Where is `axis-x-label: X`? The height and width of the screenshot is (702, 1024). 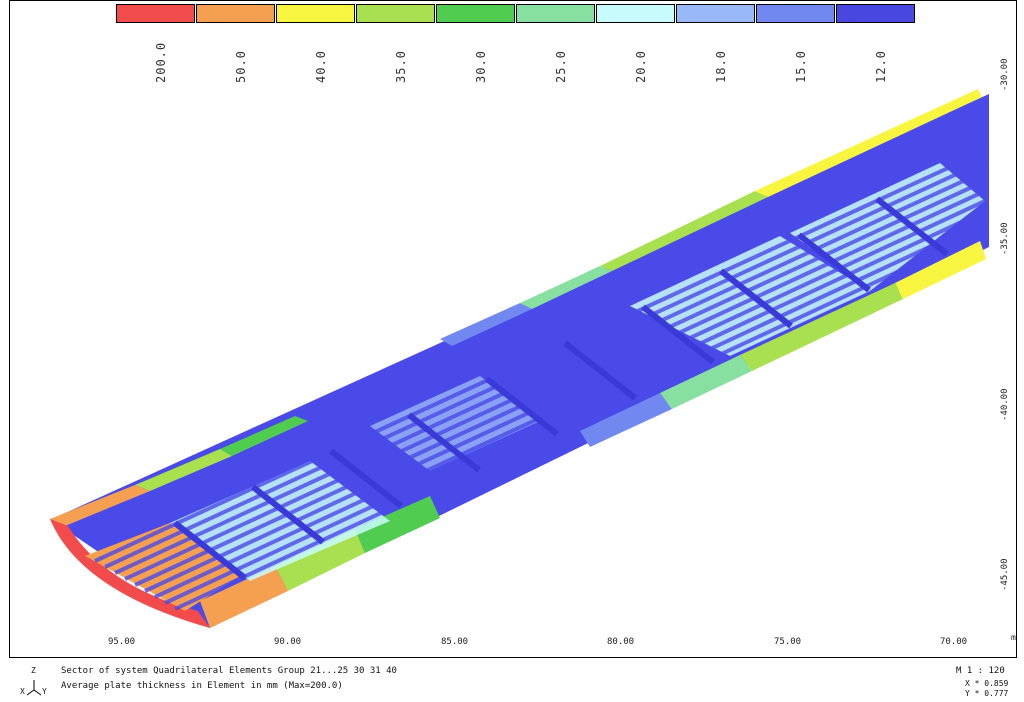 axis-x-label: X is located at coordinates (22, 691).